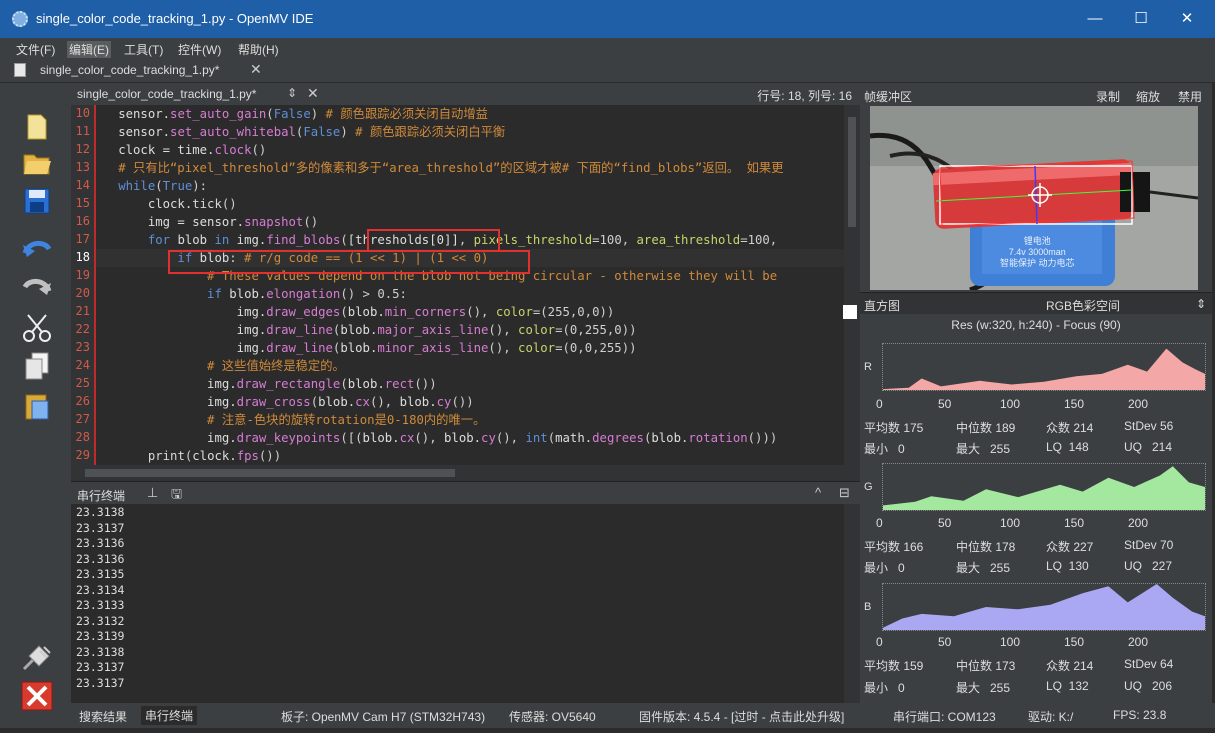  What do you see at coordinates (1148, 96) in the screenshot?
I see `zoom-button: 缩放` at bounding box center [1148, 96].